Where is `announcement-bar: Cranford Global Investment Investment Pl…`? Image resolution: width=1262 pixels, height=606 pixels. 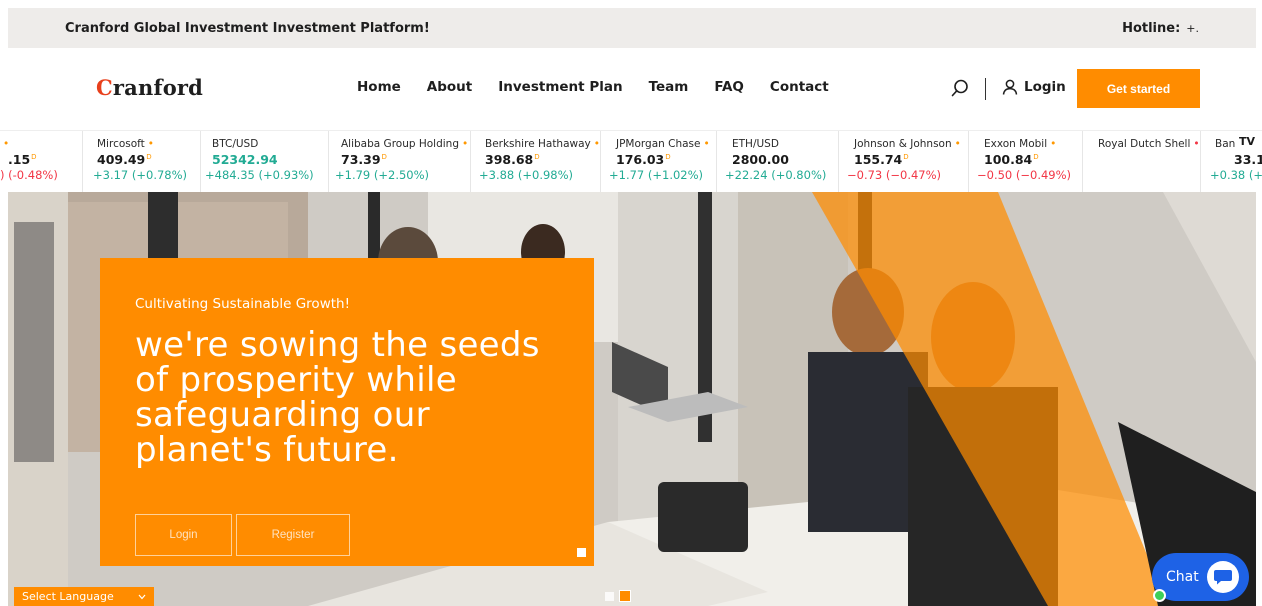 announcement-bar: Cranford Global Investment Investment Pl… is located at coordinates (632, 28).